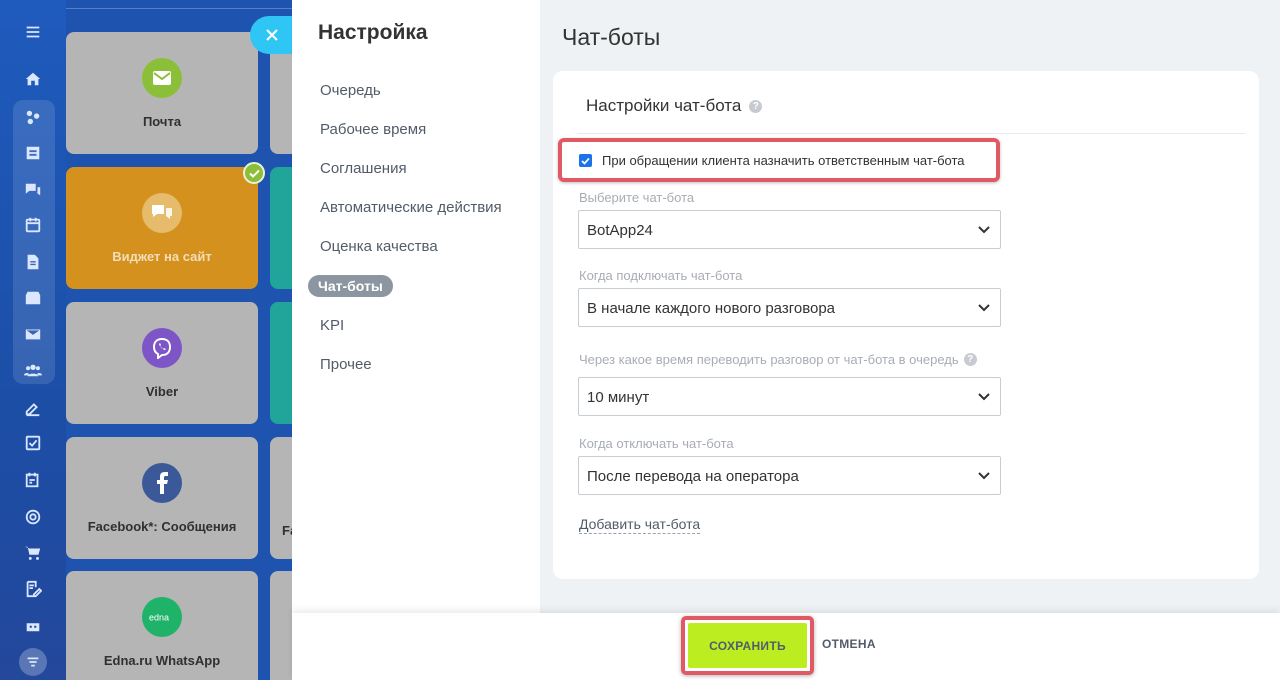 The image size is (1280, 680). I want to click on connect-when-select: В начале каждого нового разговора, so click(789, 307).